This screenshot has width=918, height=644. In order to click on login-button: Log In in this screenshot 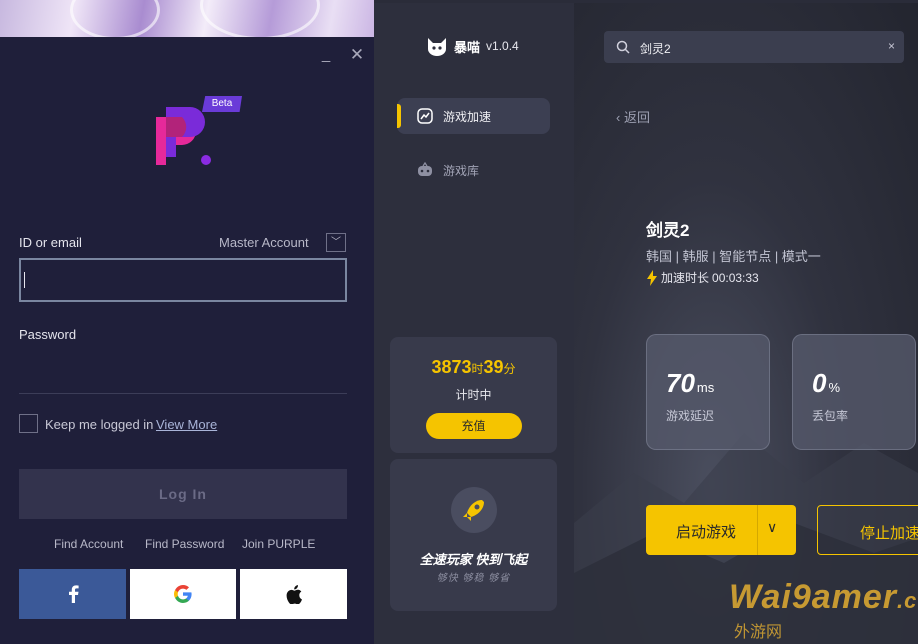, I will do `click(183, 494)`.